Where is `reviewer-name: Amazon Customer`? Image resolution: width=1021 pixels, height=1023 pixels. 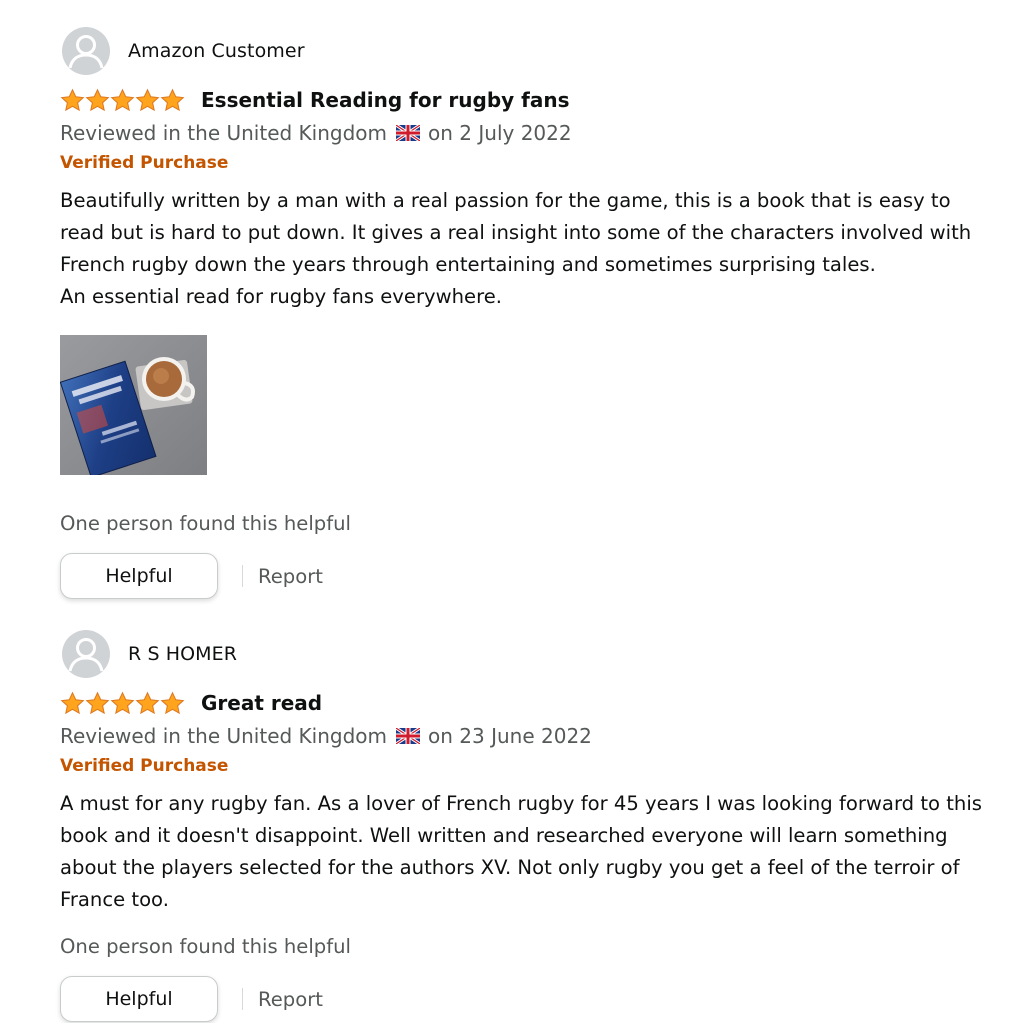 reviewer-name: Amazon Customer is located at coordinates (216, 51).